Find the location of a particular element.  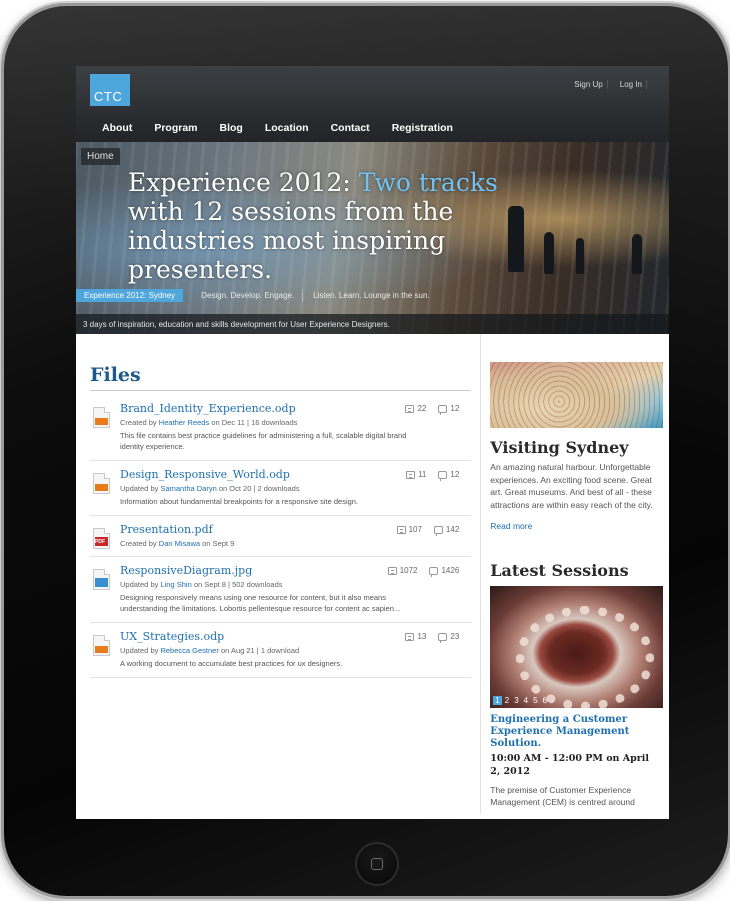

file-name-link: Design_Responsive_World.odp is located at coordinates (235, 474).